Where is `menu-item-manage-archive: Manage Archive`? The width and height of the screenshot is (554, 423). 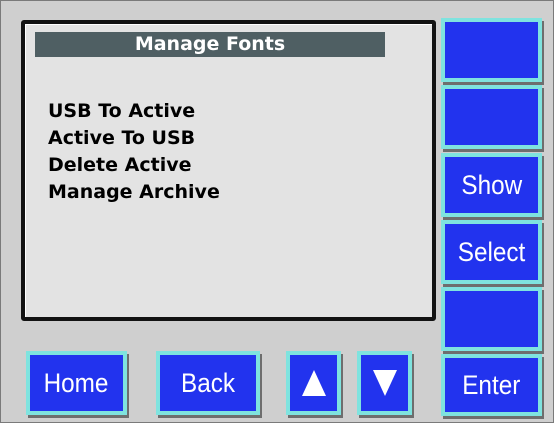 menu-item-manage-archive: Manage Archive is located at coordinates (134, 192).